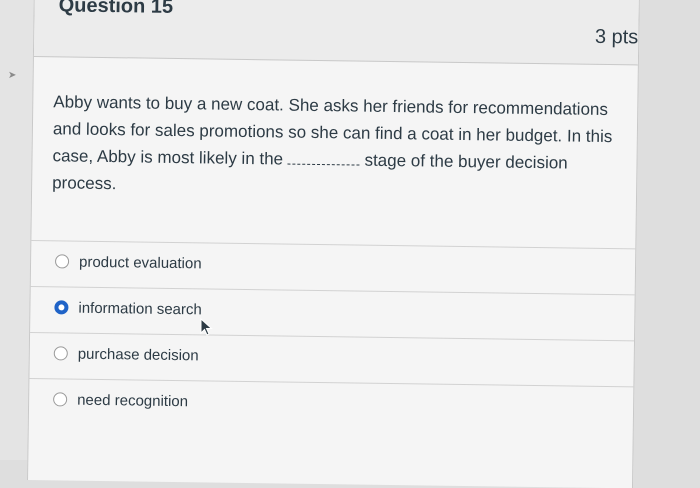 This screenshot has width=700, height=488. I want to click on answer-label: product evaluation, so click(140, 263).